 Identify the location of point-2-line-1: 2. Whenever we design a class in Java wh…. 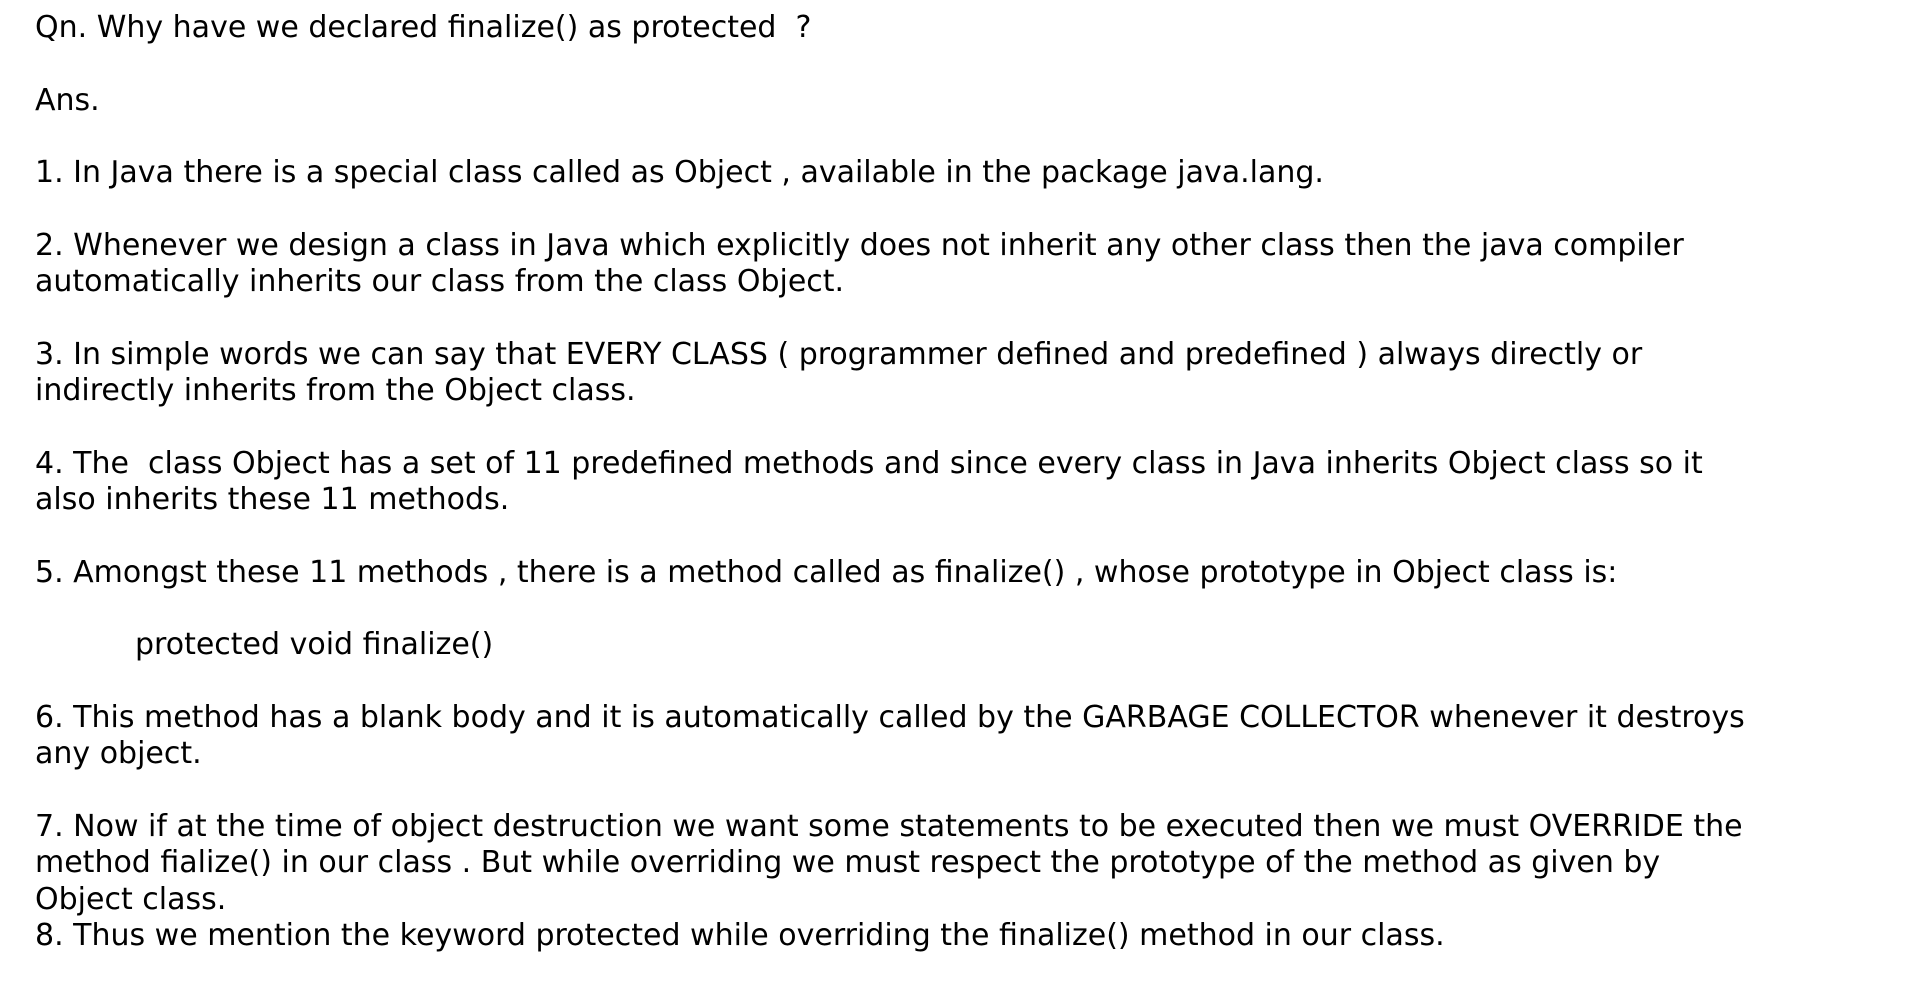
(859, 245).